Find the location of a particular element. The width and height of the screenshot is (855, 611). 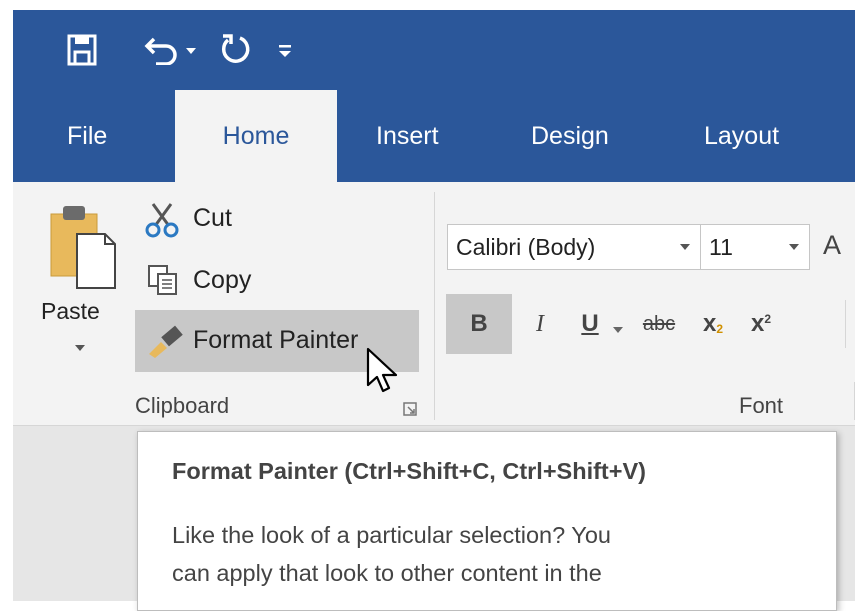

cut-label: Cut is located at coordinates (212, 218).